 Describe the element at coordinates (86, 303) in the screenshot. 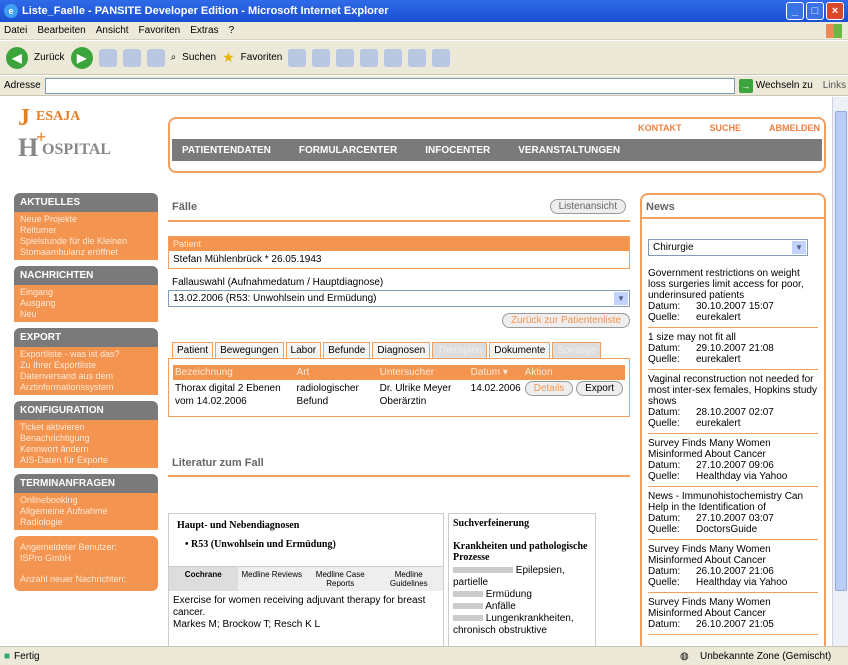

I see `sidebar-link: Ausgang` at that location.